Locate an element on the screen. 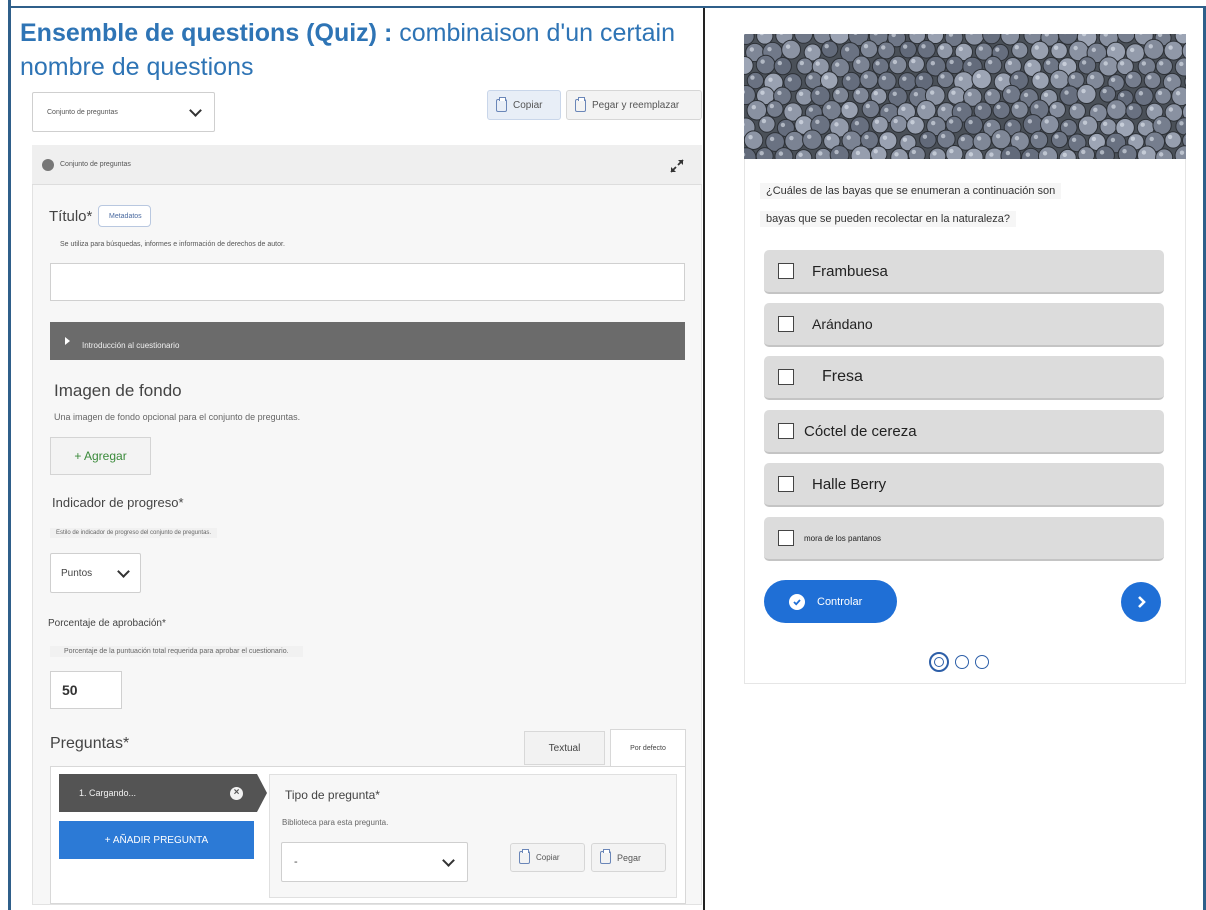  question-copy-button: Copiar is located at coordinates (547, 857).